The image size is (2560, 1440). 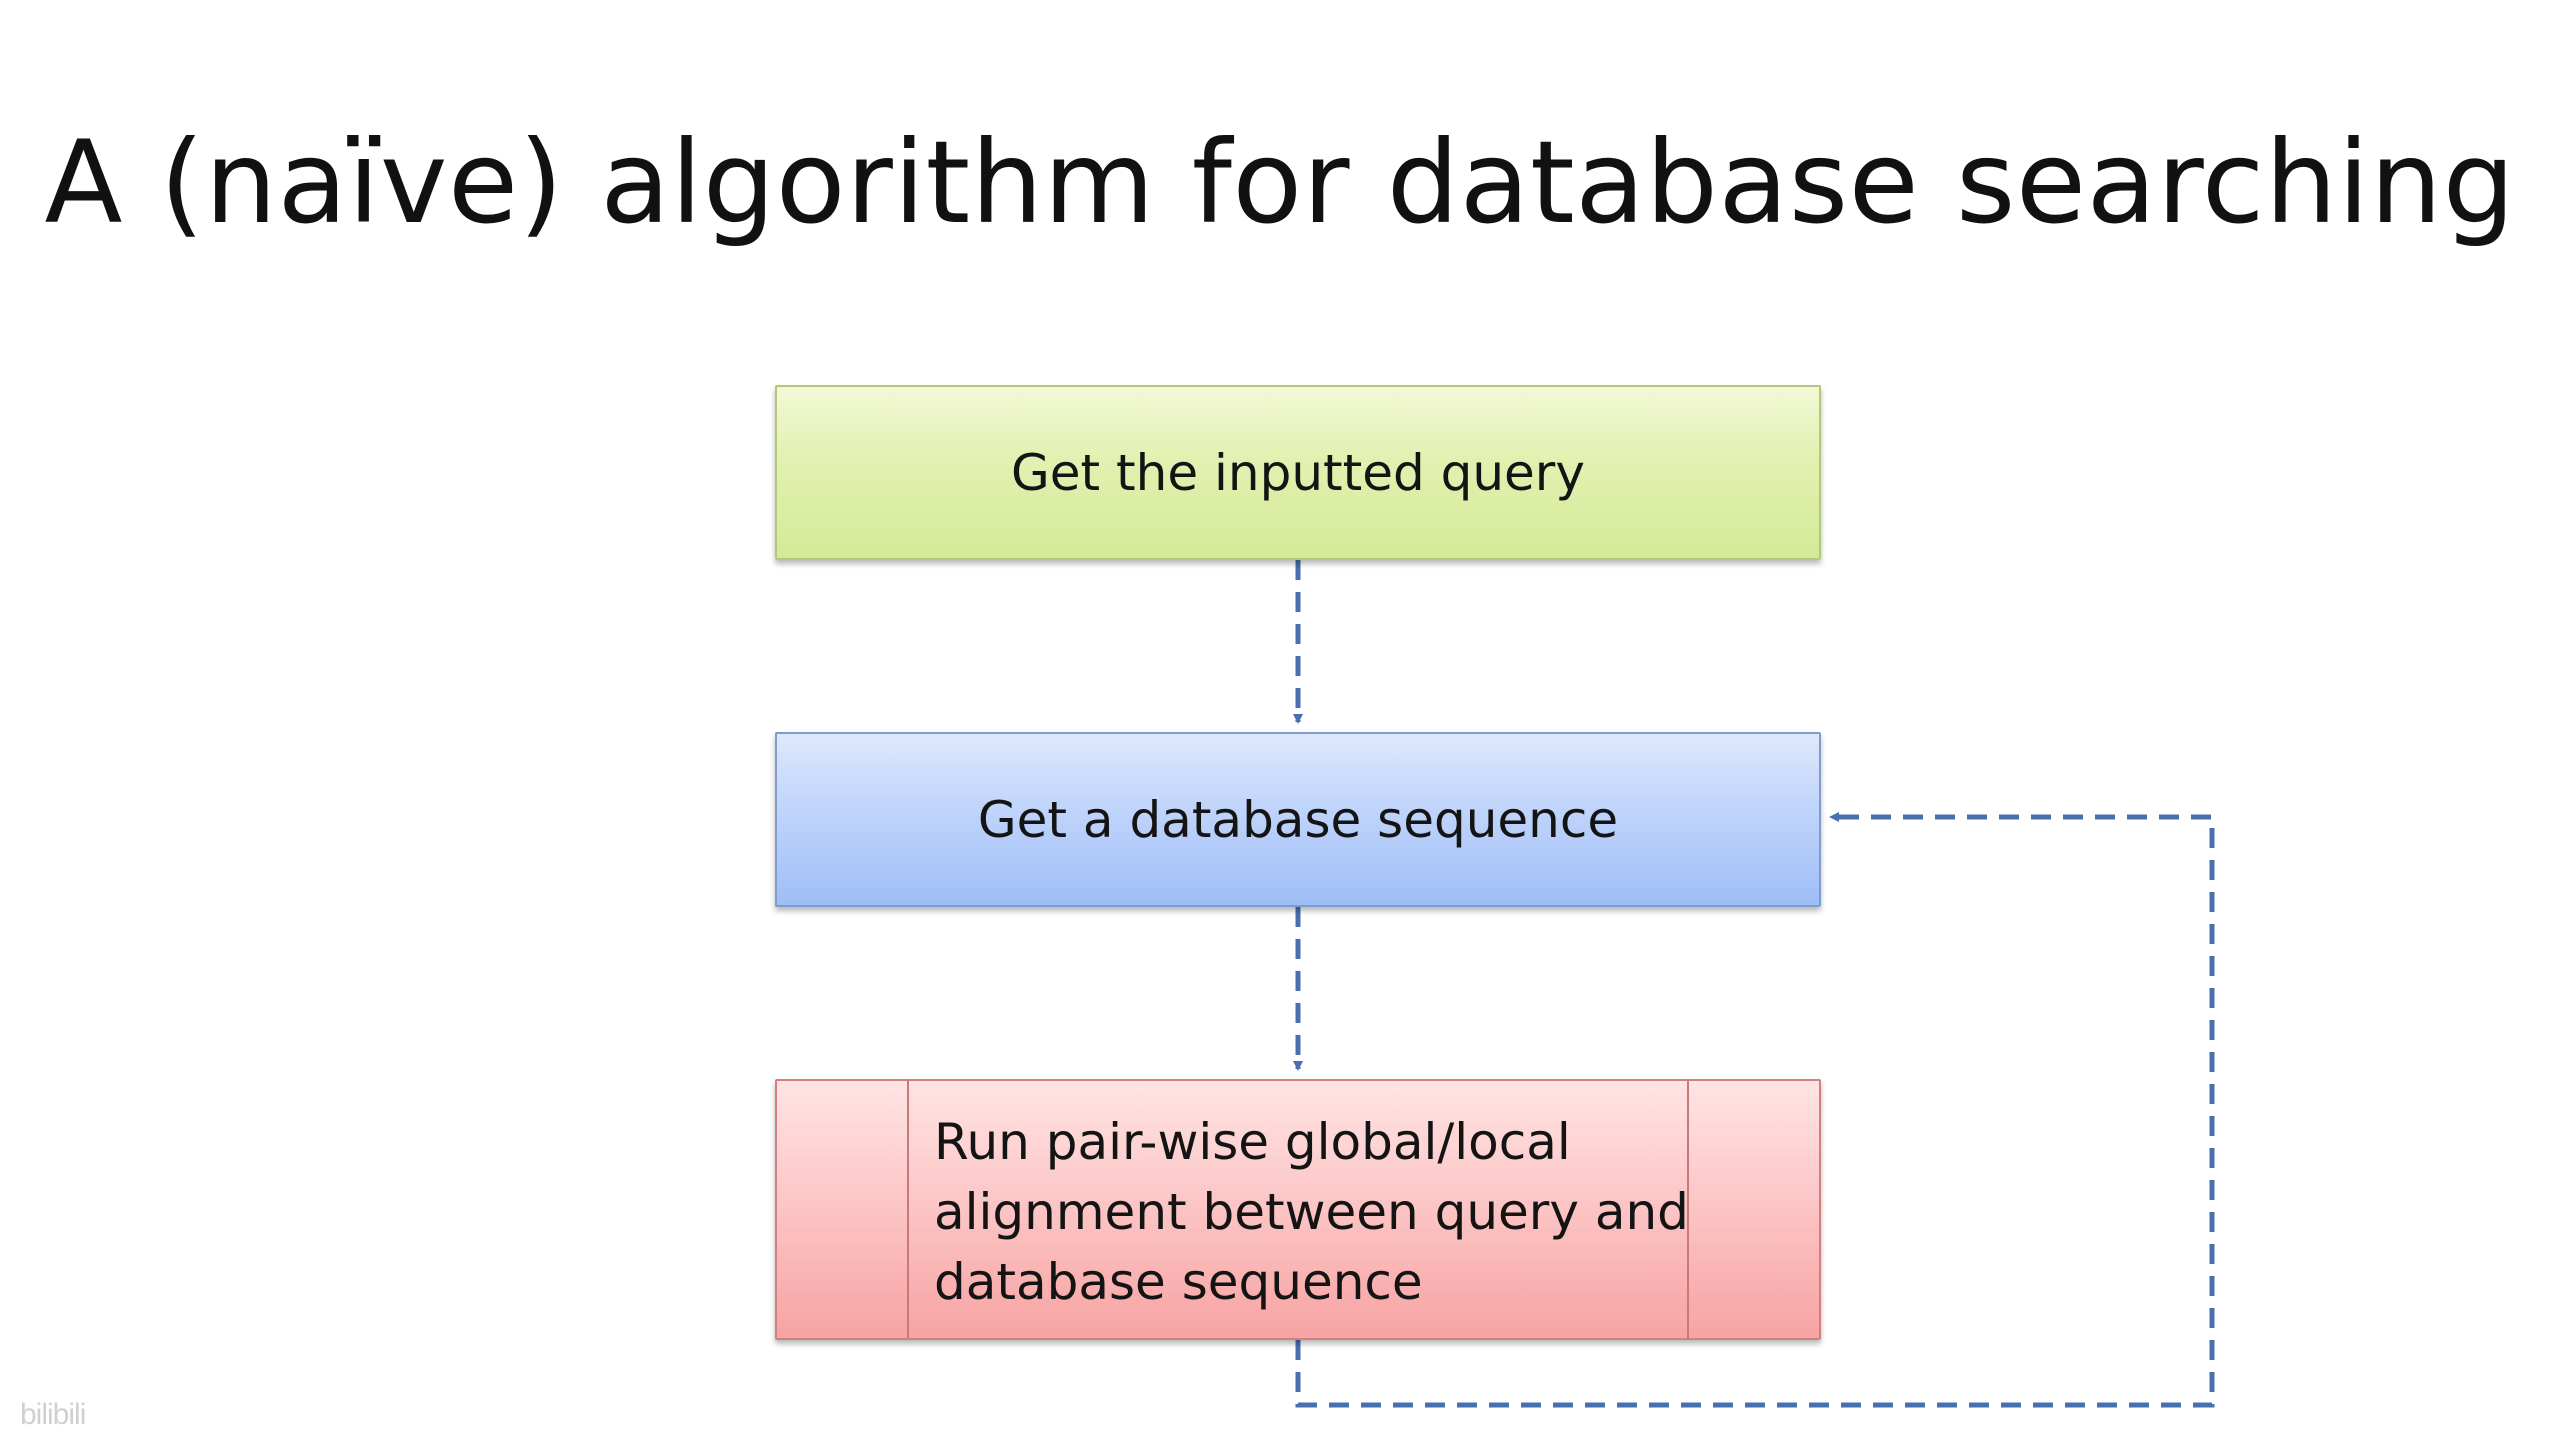 What do you see at coordinates (53, 1414) in the screenshot?
I see `watermark-logo: bilibili` at bounding box center [53, 1414].